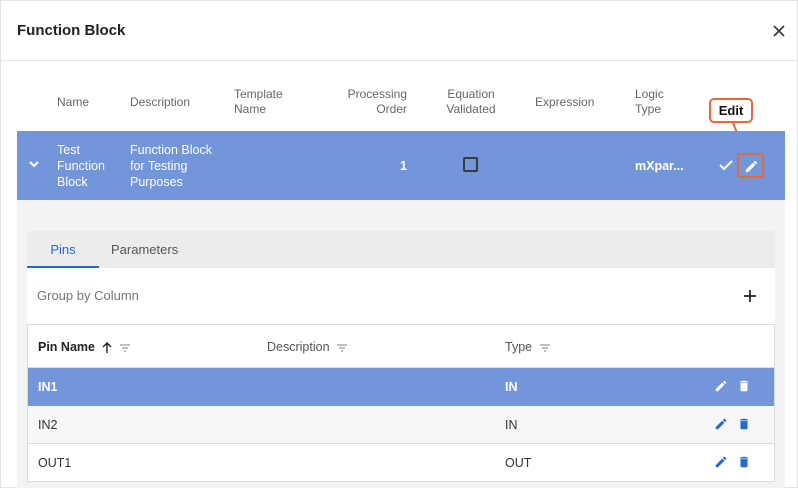 Image resolution: width=798 pixels, height=488 pixels. What do you see at coordinates (48, 387) in the screenshot?
I see `pin-name-cell: IN1` at bounding box center [48, 387].